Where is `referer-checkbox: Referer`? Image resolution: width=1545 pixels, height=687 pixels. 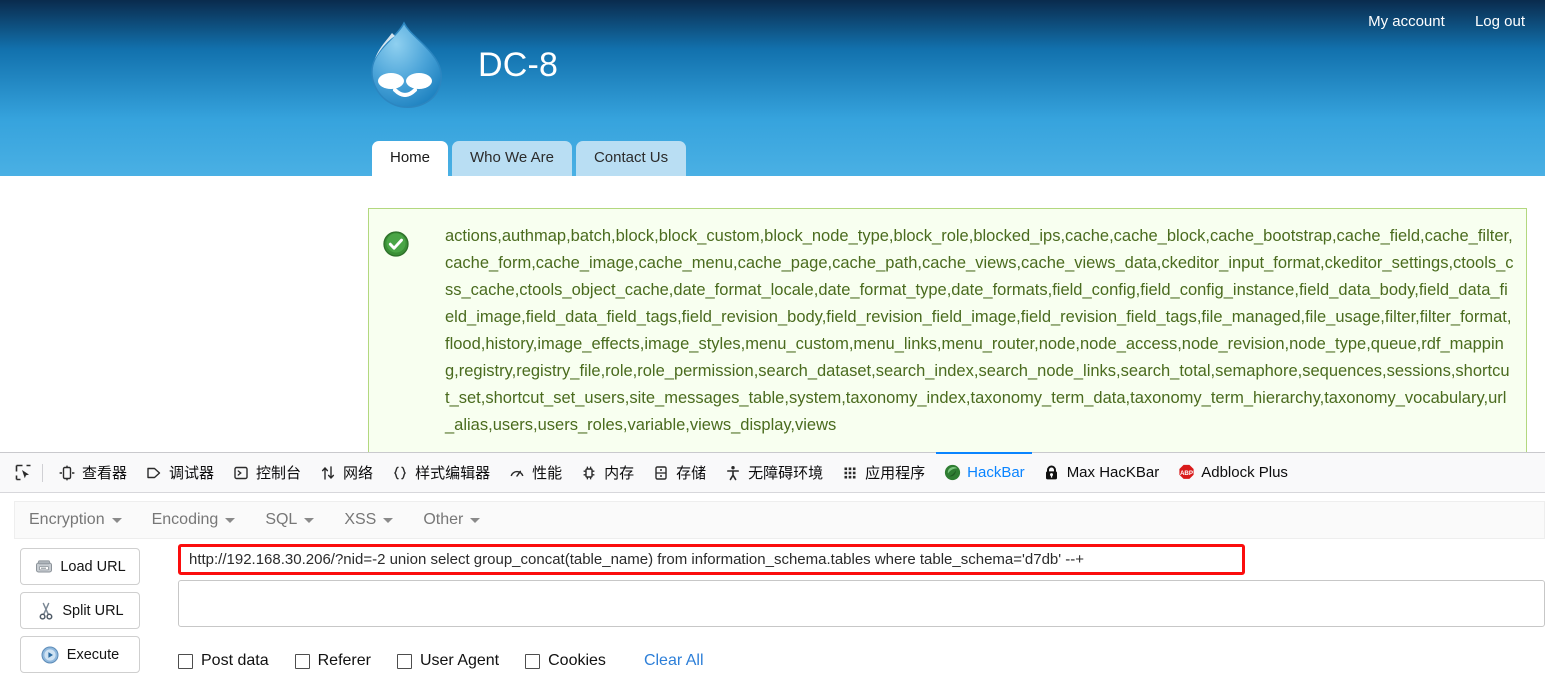 referer-checkbox: Referer is located at coordinates (332, 661).